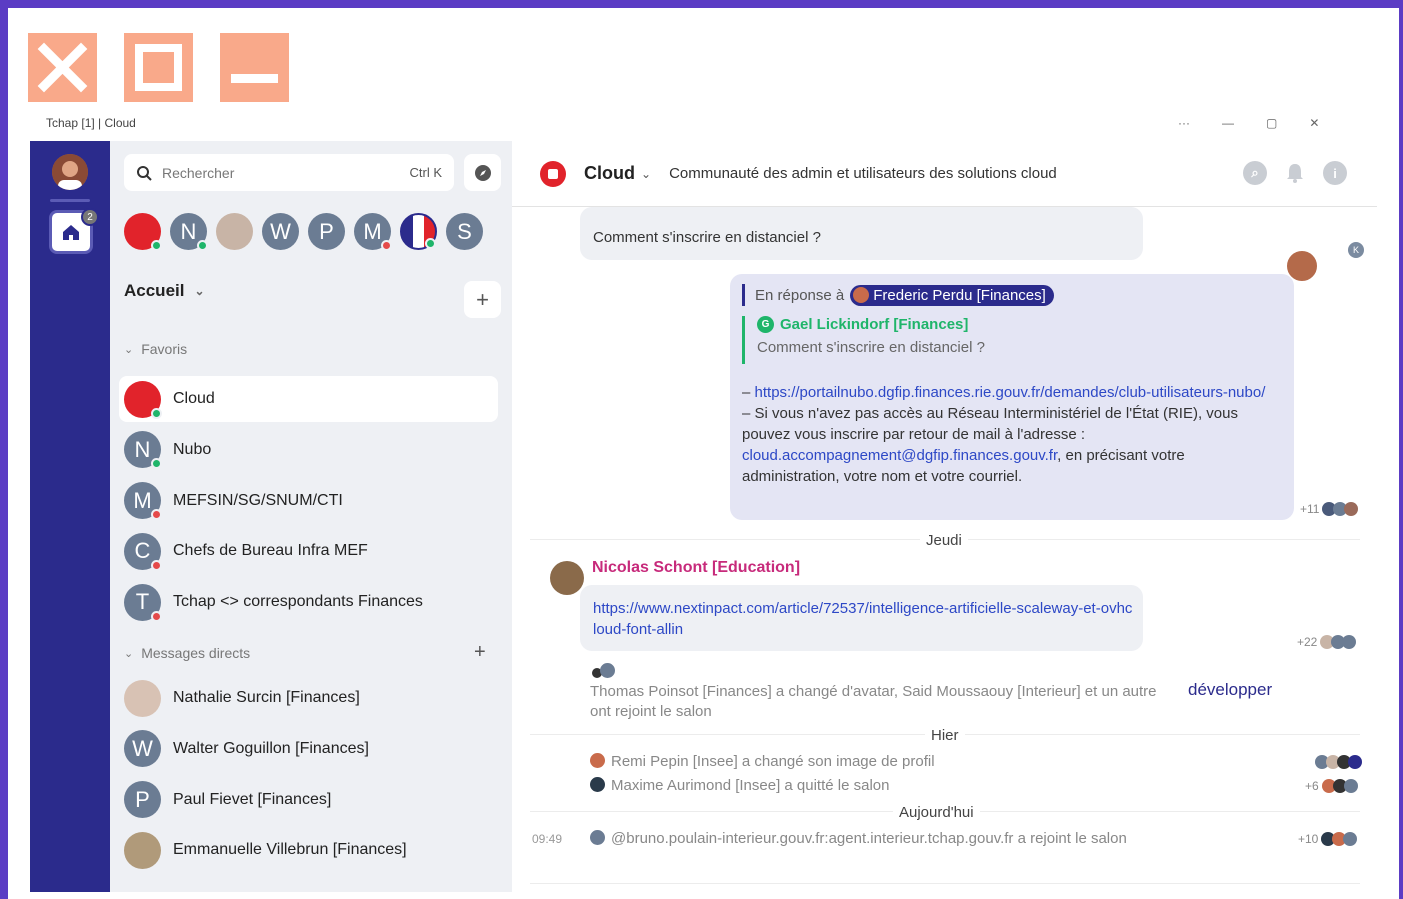  What do you see at coordinates (271, 748) in the screenshot?
I see `room-name: Walter Goguillon [Finances]` at bounding box center [271, 748].